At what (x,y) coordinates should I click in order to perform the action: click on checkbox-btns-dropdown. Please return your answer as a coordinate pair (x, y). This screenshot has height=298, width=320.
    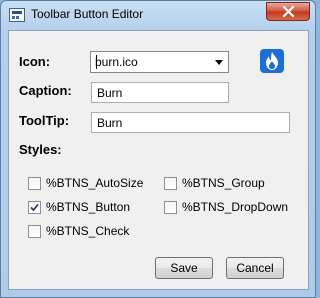
    Looking at the image, I should click on (170, 207).